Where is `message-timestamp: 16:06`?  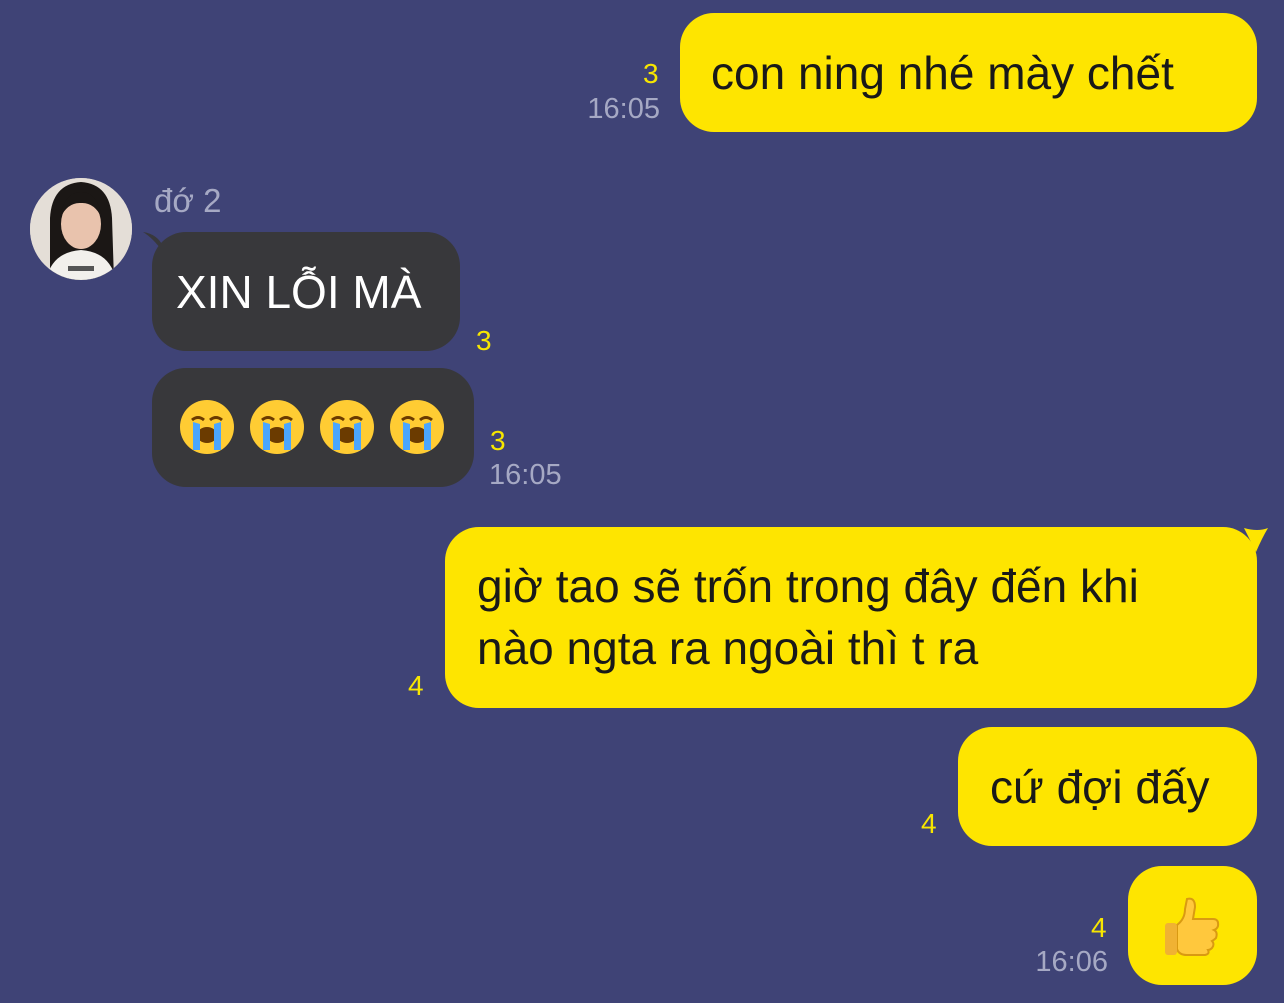 message-timestamp: 16:06 is located at coordinates (1071, 962).